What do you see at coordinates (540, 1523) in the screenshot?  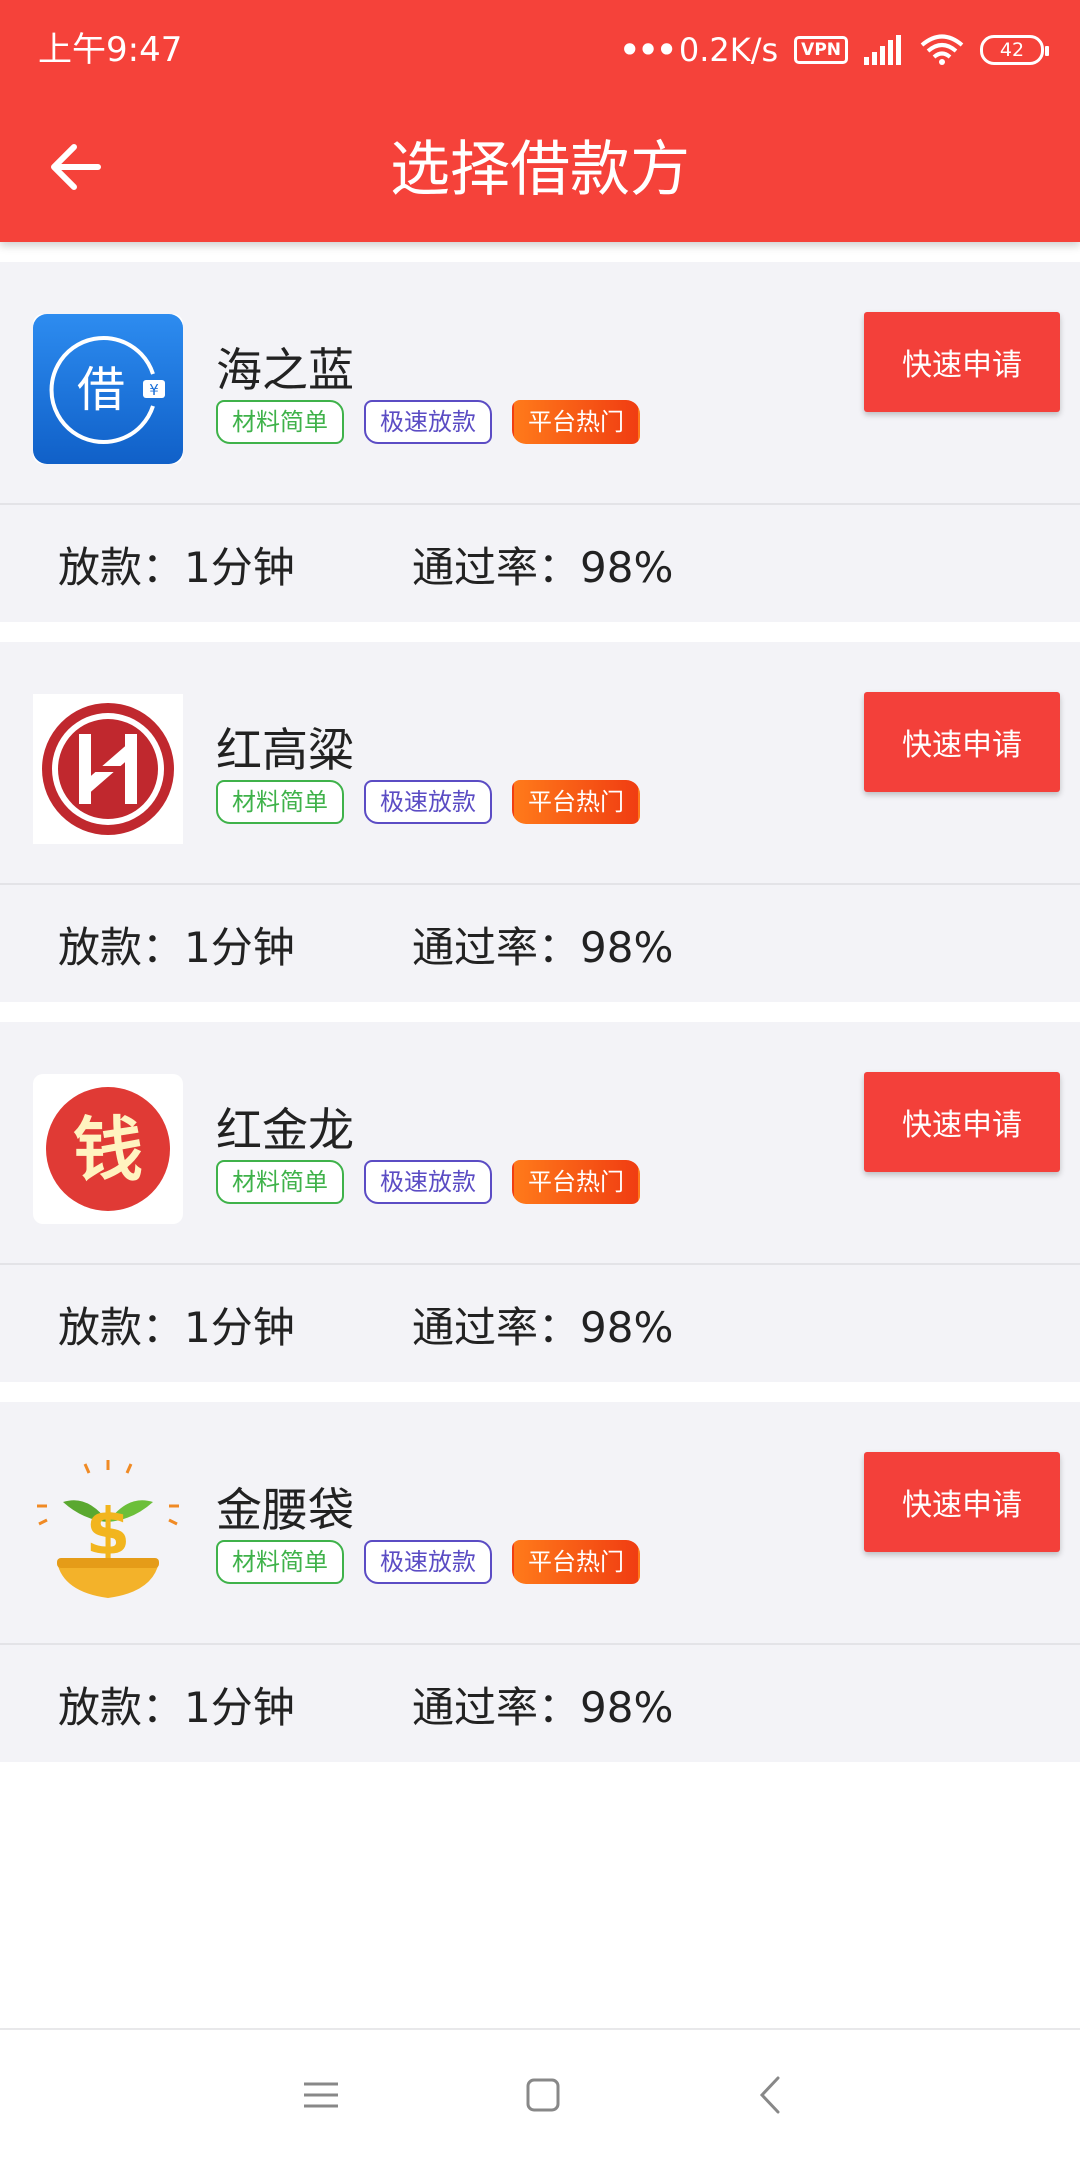 I see `lender-card-top: $ 金腰袋 材料简单 极速放款 平台热门 快速申请` at bounding box center [540, 1523].